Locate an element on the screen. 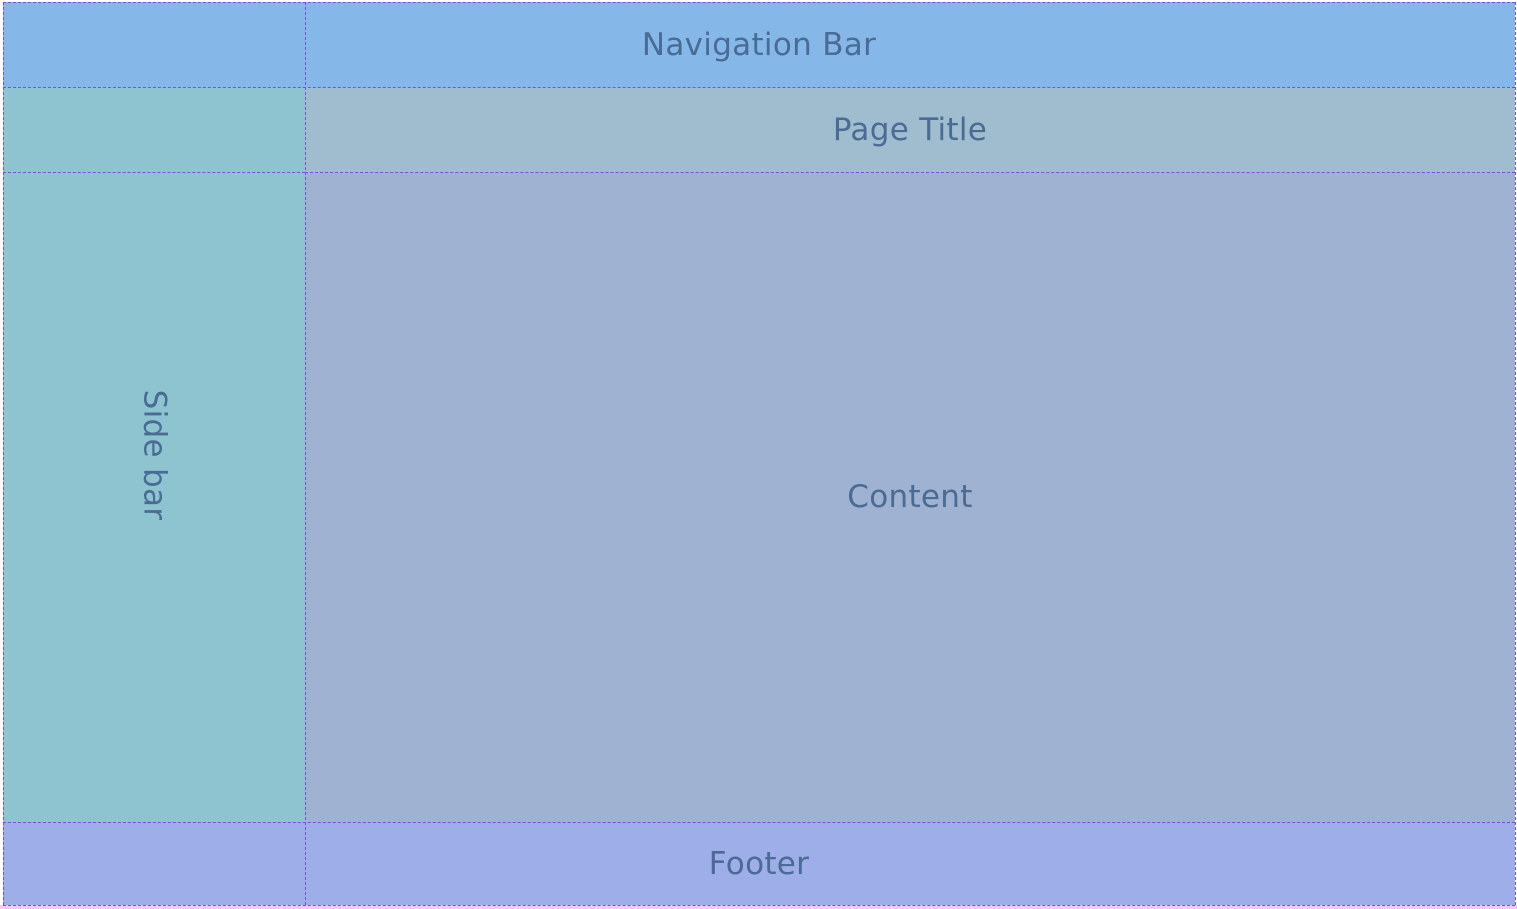  navigation-bar-label: Navigation Bar is located at coordinates (759, 44).